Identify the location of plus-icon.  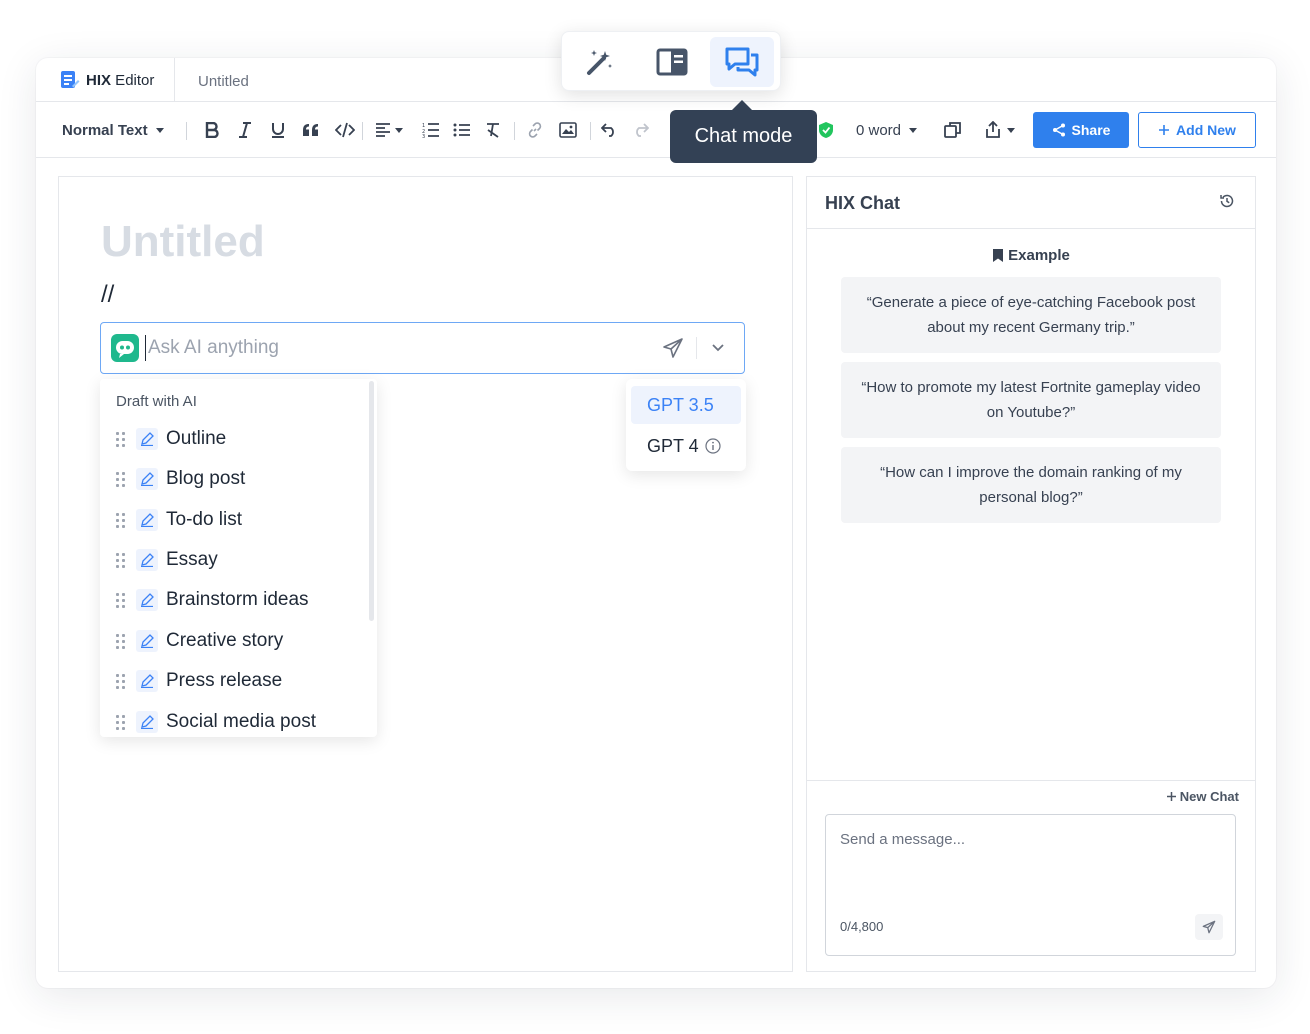
(1171, 796).